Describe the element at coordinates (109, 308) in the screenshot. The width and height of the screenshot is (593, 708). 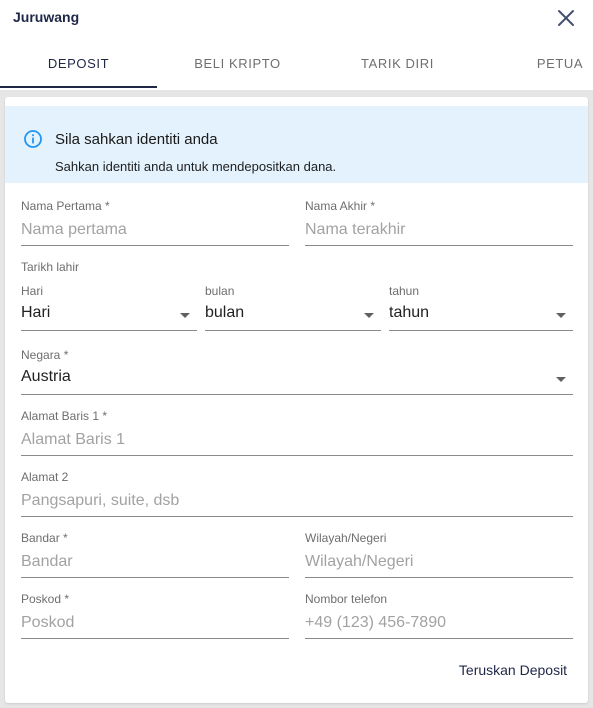
I see `dob-day-select: Hari Hari` at that location.